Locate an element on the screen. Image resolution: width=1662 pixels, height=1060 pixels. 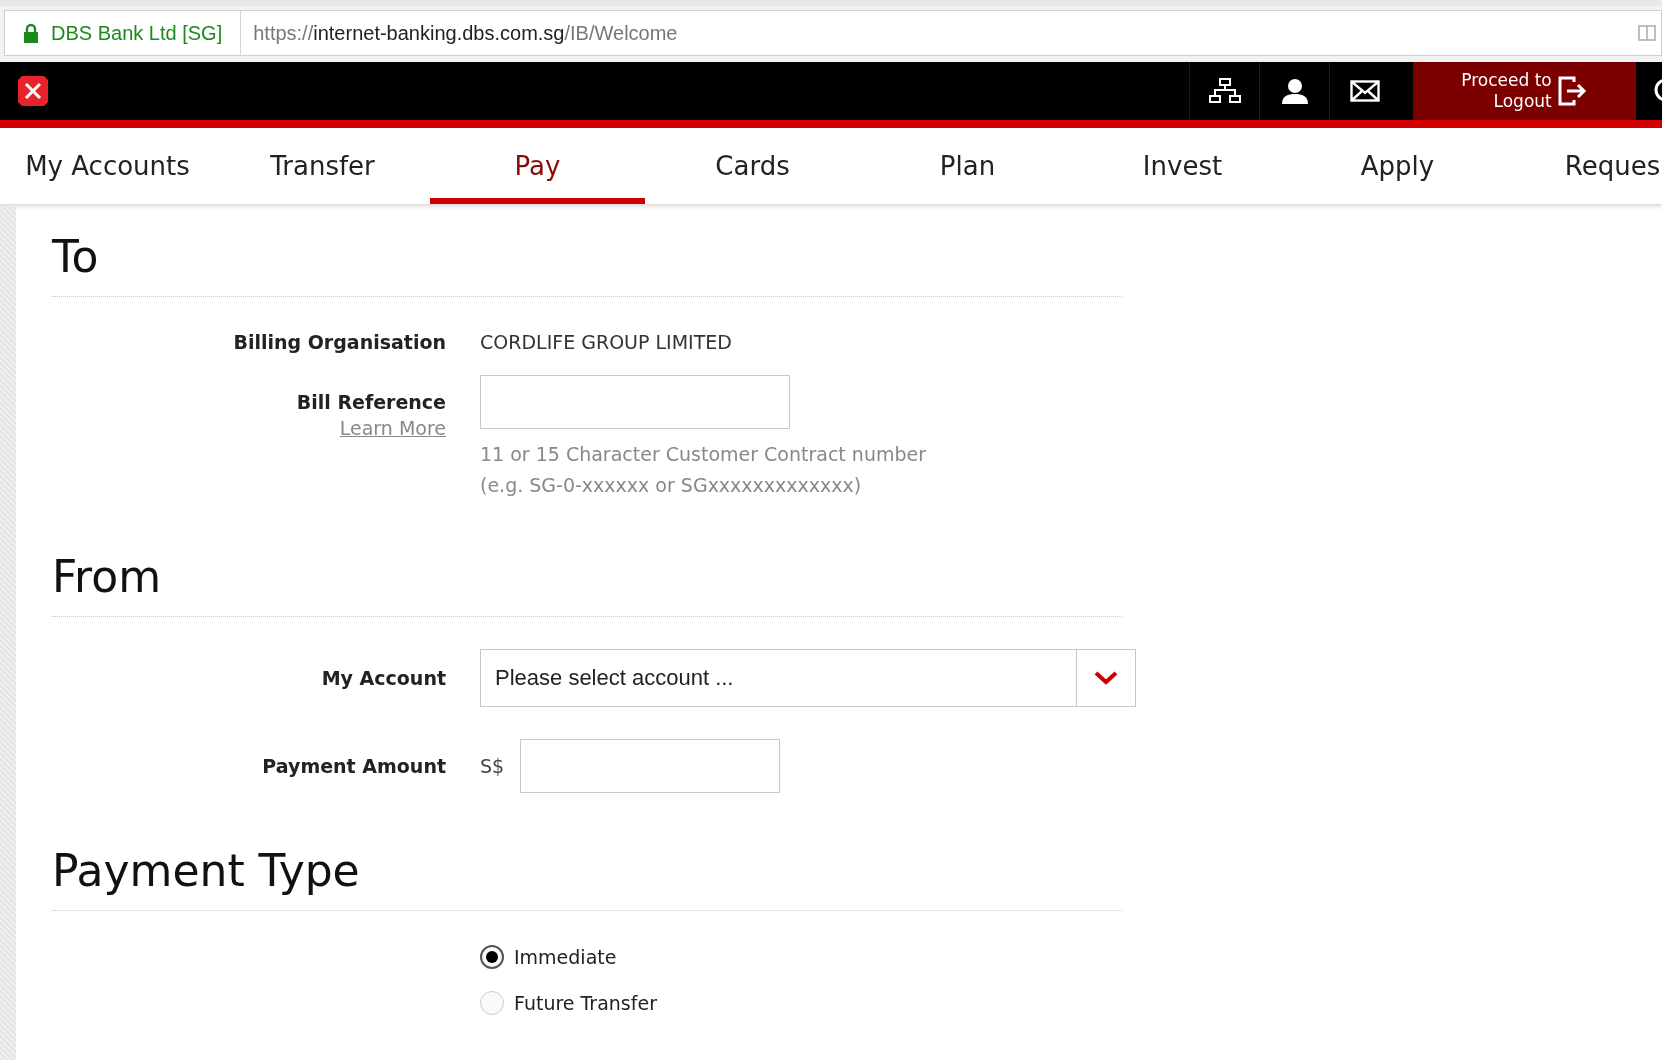
logout-button: Proceed to Logout is located at coordinates (1524, 91).